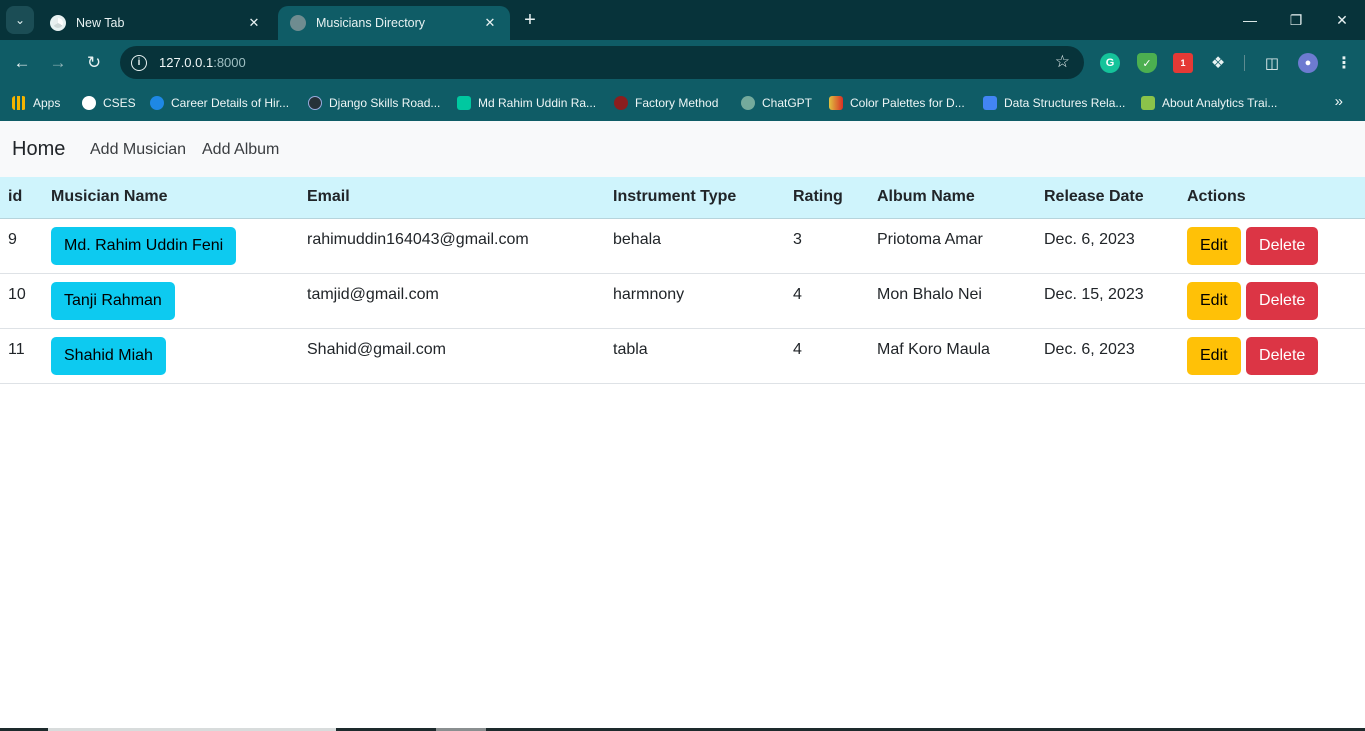 This screenshot has height=731, width=1365. I want to click on kebab-menu-icon: ⋮, so click(1344, 63).